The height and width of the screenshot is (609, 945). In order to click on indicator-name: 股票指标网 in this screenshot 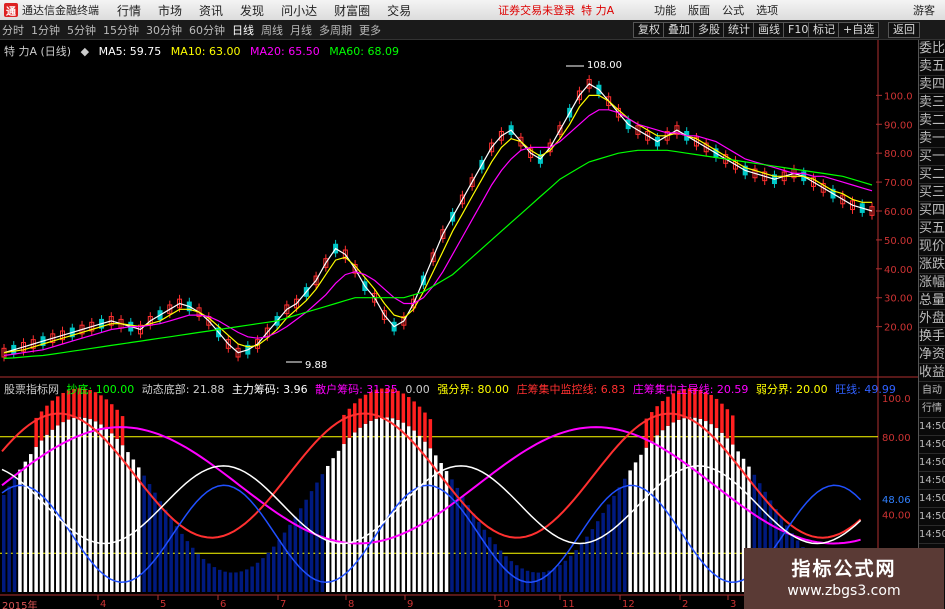, I will do `click(31, 389)`.